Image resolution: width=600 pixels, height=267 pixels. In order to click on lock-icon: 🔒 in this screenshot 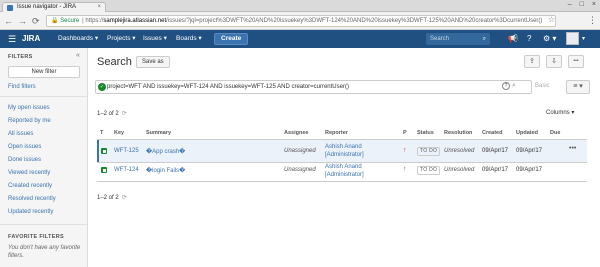, I will do `click(55, 21)`.